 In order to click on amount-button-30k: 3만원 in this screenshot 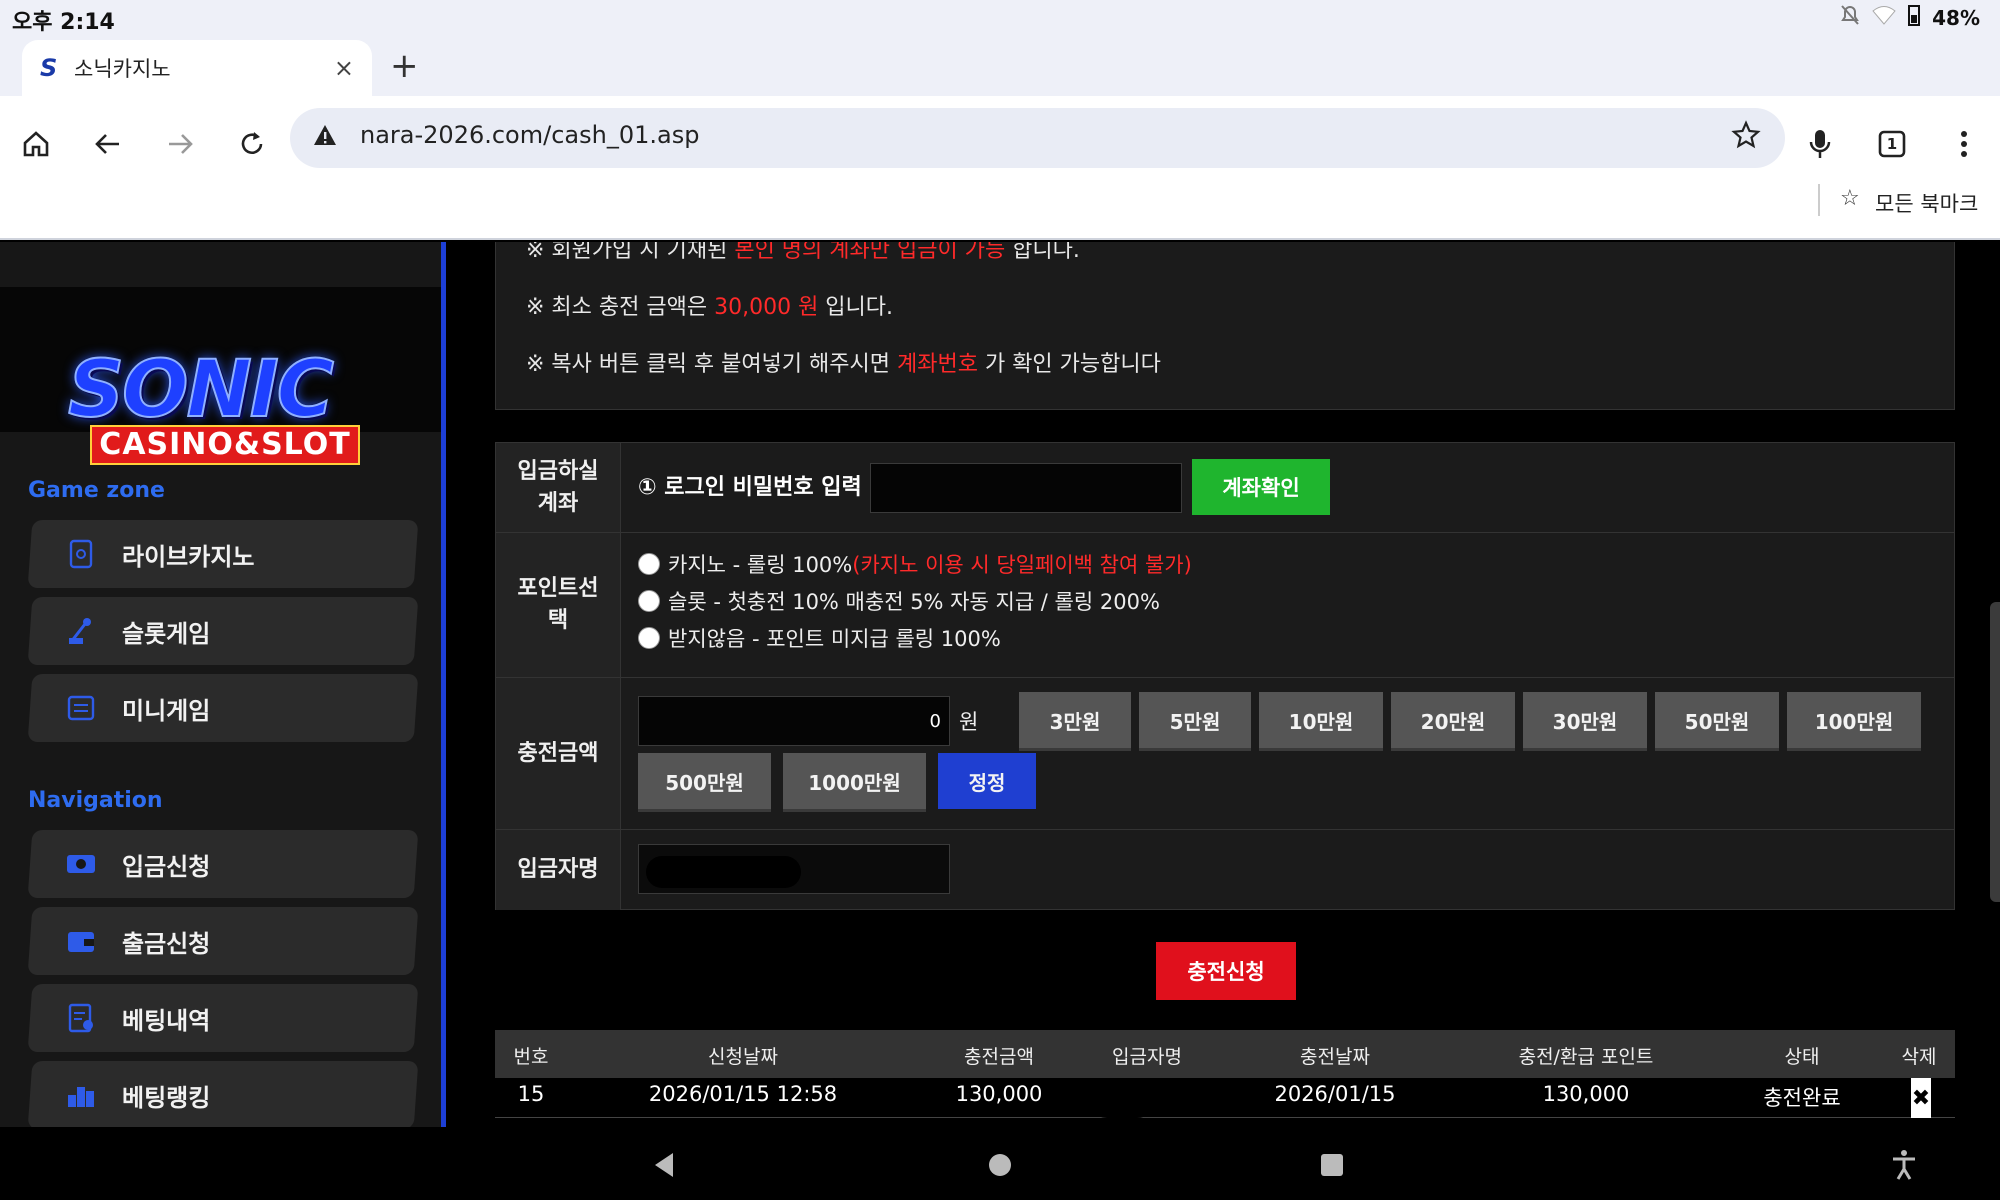, I will do `click(1075, 720)`.